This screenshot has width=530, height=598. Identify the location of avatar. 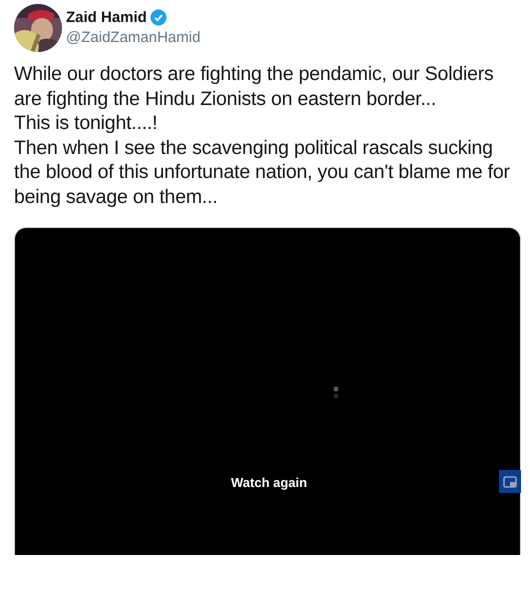
(38, 28).